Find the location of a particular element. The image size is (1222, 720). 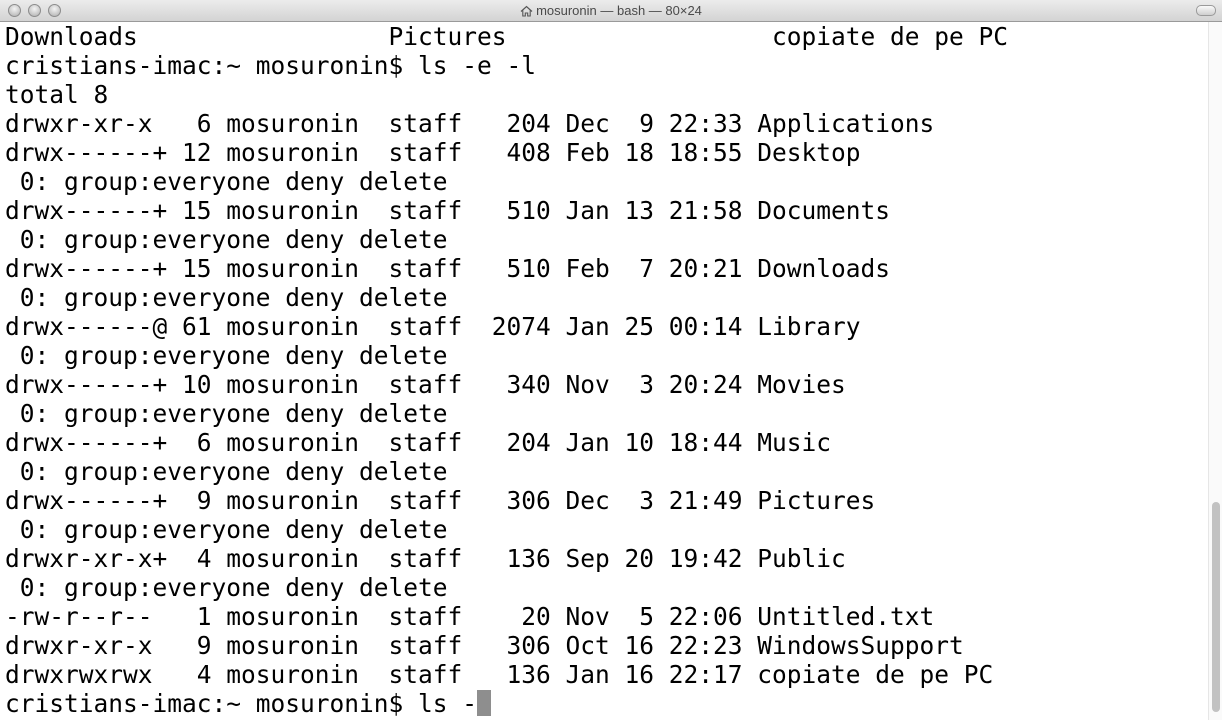

home-icon is located at coordinates (526, 13).